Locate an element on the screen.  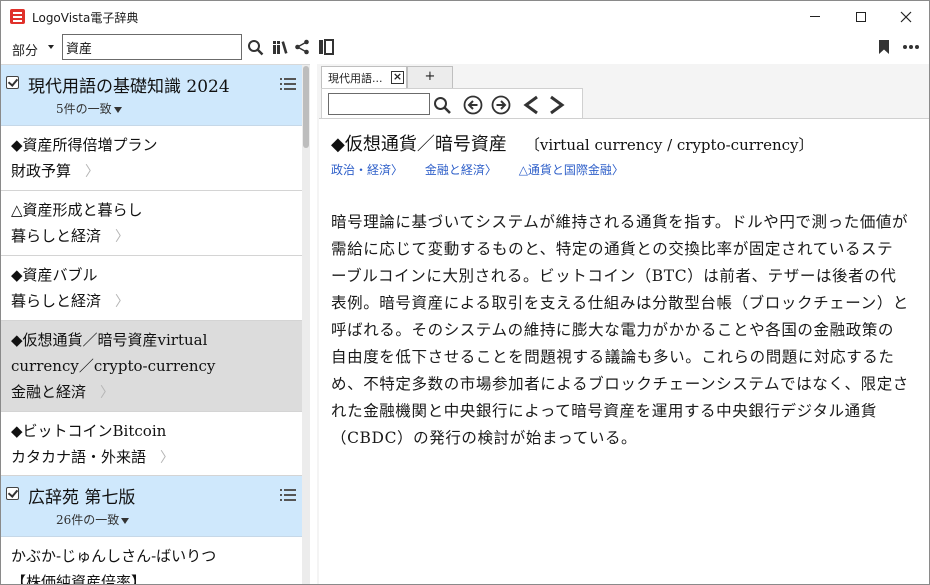
entry-title: ◆ビットコインBitcoin is located at coordinates (89, 431).